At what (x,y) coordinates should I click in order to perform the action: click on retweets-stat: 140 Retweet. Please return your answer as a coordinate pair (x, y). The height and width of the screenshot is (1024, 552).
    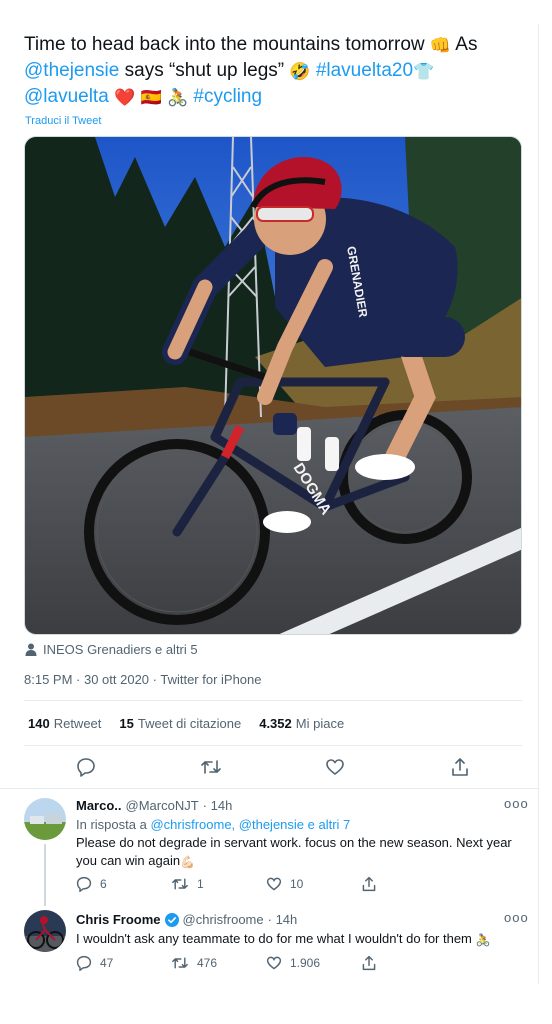
    Looking at the image, I should click on (64, 723).